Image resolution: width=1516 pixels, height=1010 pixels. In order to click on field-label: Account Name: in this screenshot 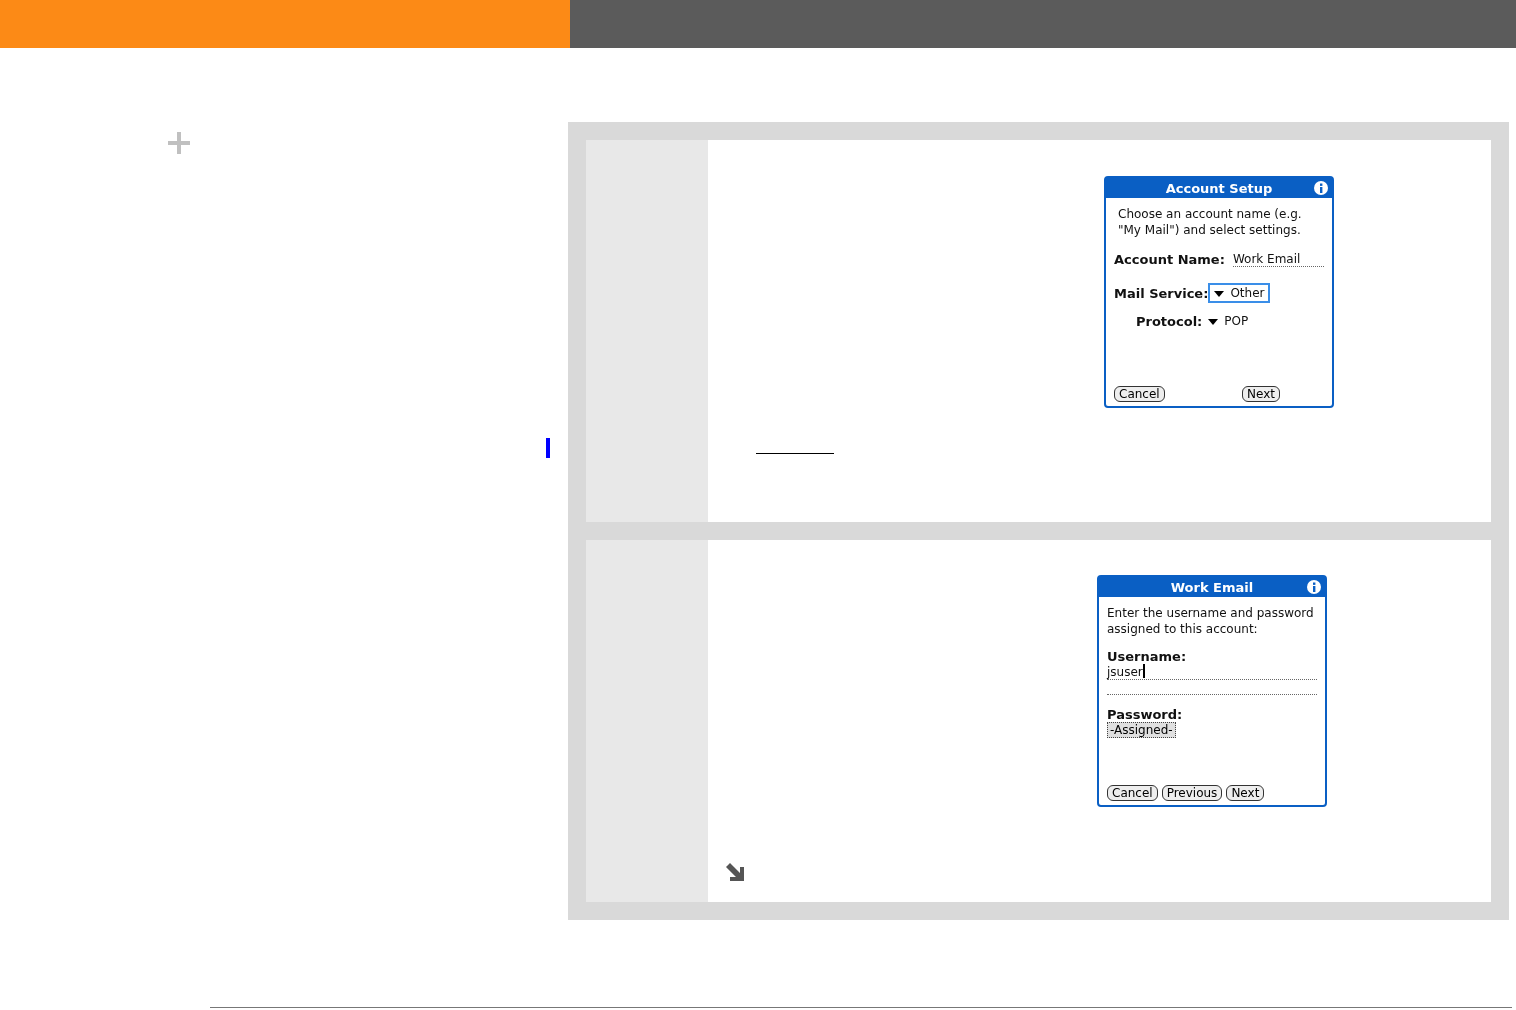, I will do `click(1169, 259)`.